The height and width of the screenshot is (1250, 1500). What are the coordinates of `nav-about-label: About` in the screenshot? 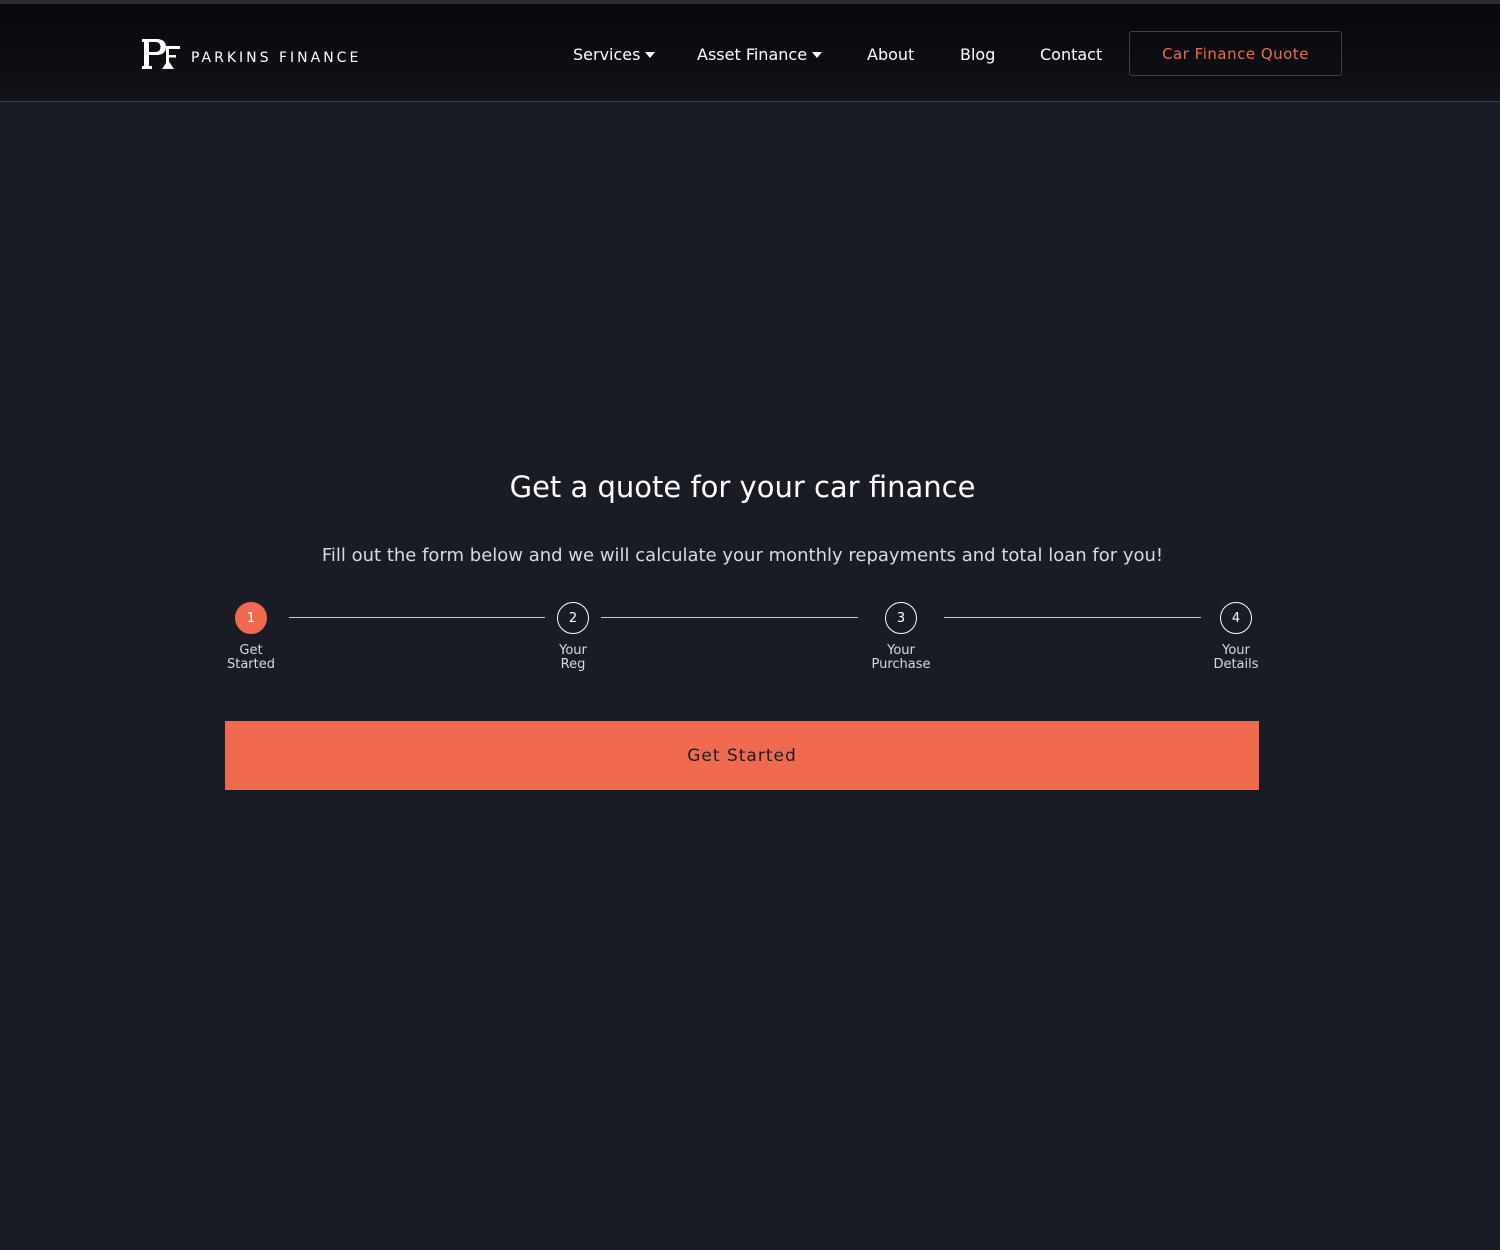 It's located at (891, 54).